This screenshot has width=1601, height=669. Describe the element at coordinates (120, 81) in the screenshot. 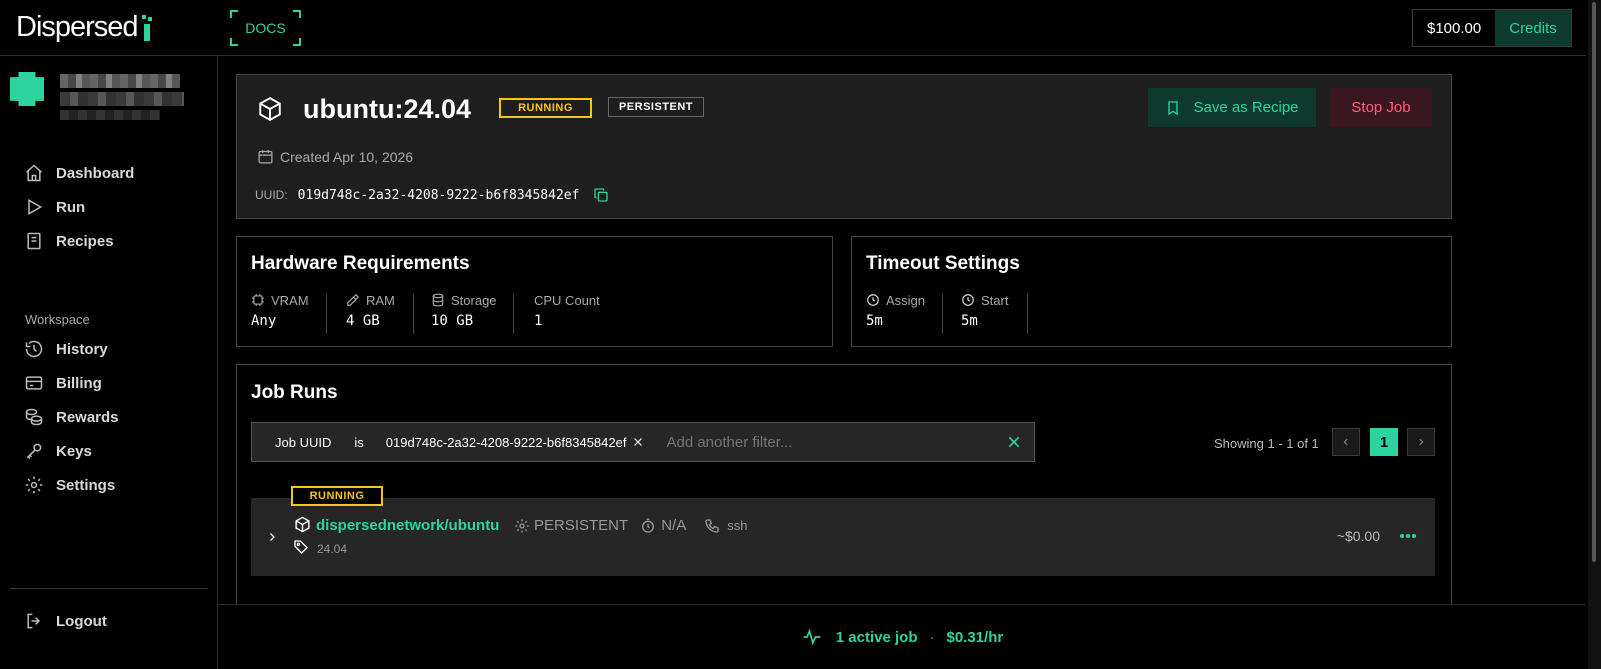

I see `username-redacted` at that location.